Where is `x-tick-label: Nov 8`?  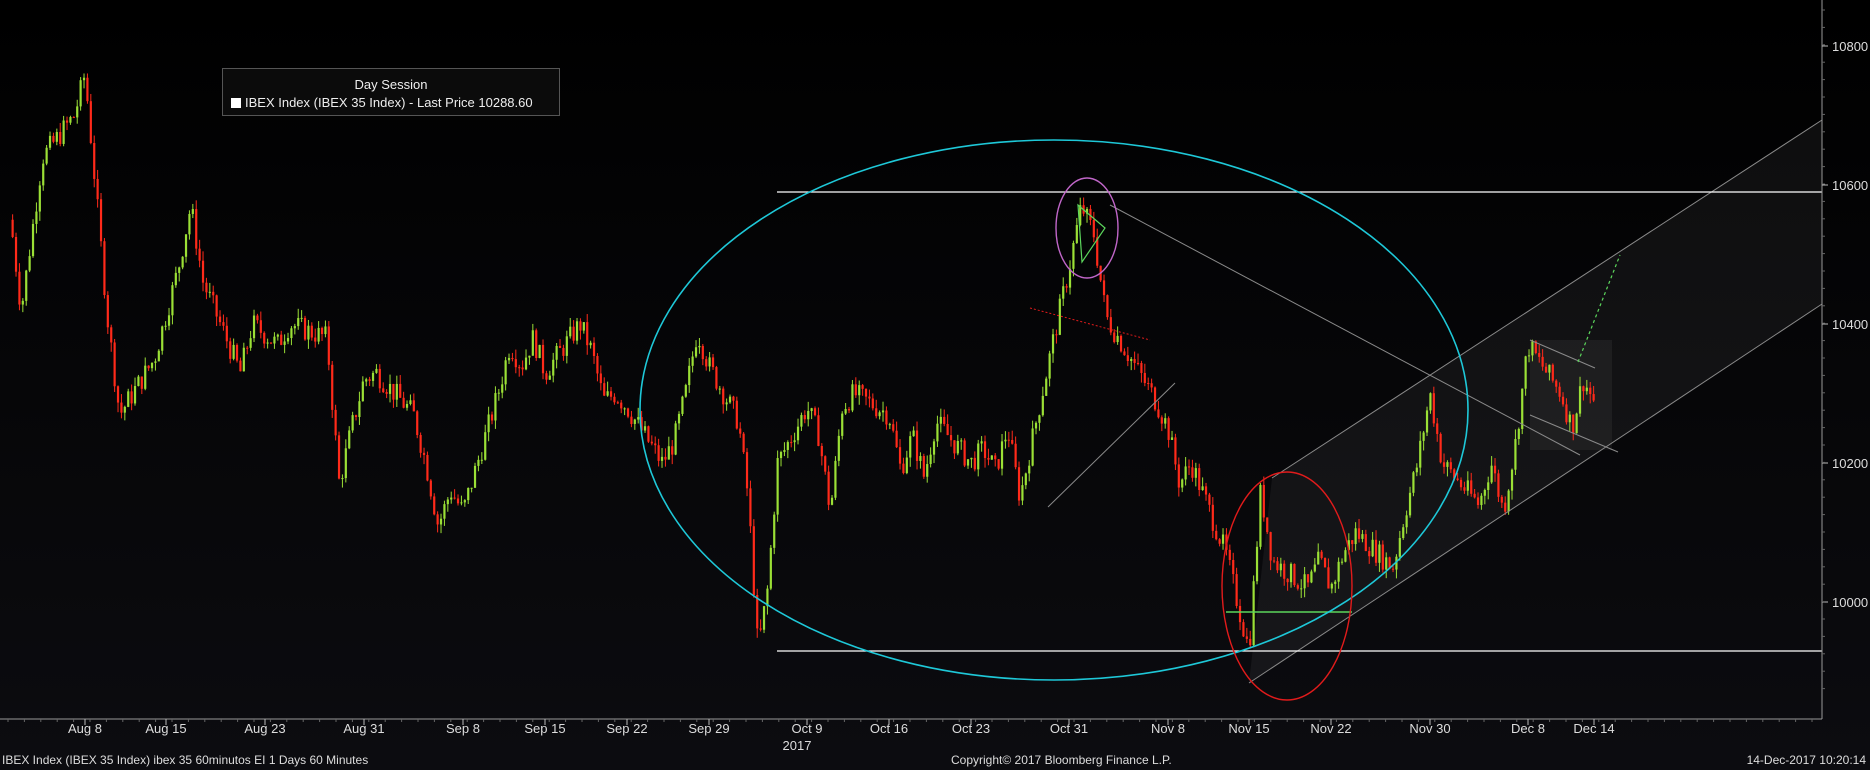 x-tick-label: Nov 8 is located at coordinates (1168, 728).